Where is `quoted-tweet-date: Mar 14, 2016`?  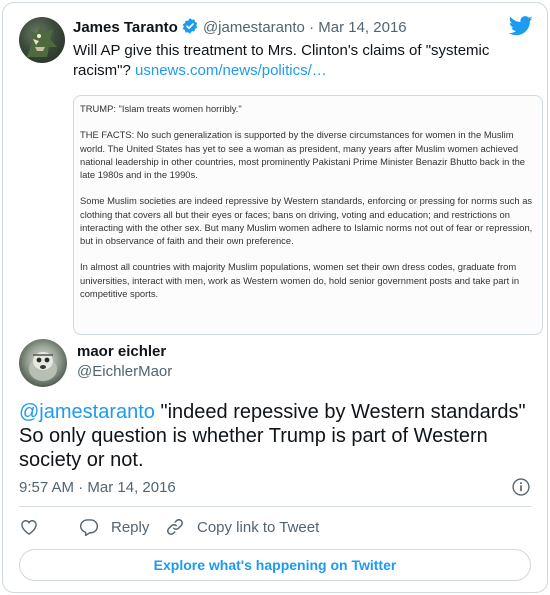
quoted-tweet-date: Mar 14, 2016 is located at coordinates (362, 27).